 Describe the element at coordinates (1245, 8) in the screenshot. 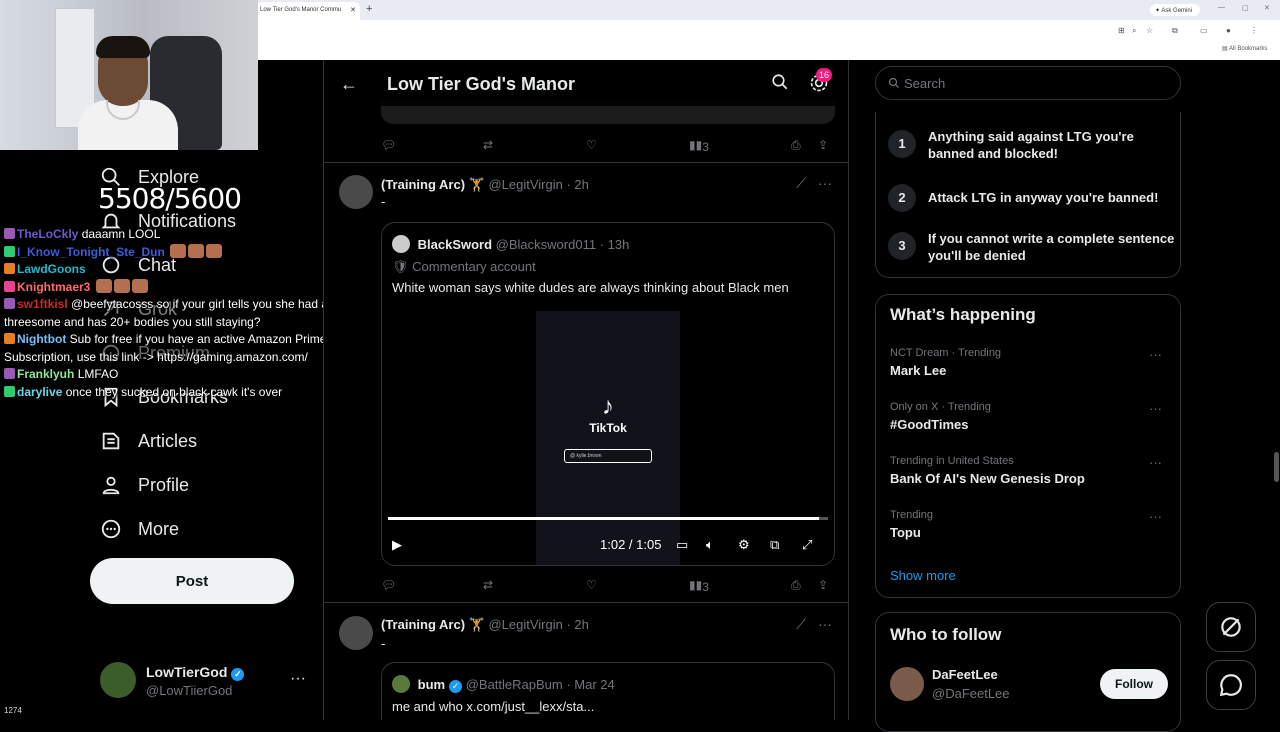

I see `maximize-icon: ▢` at that location.